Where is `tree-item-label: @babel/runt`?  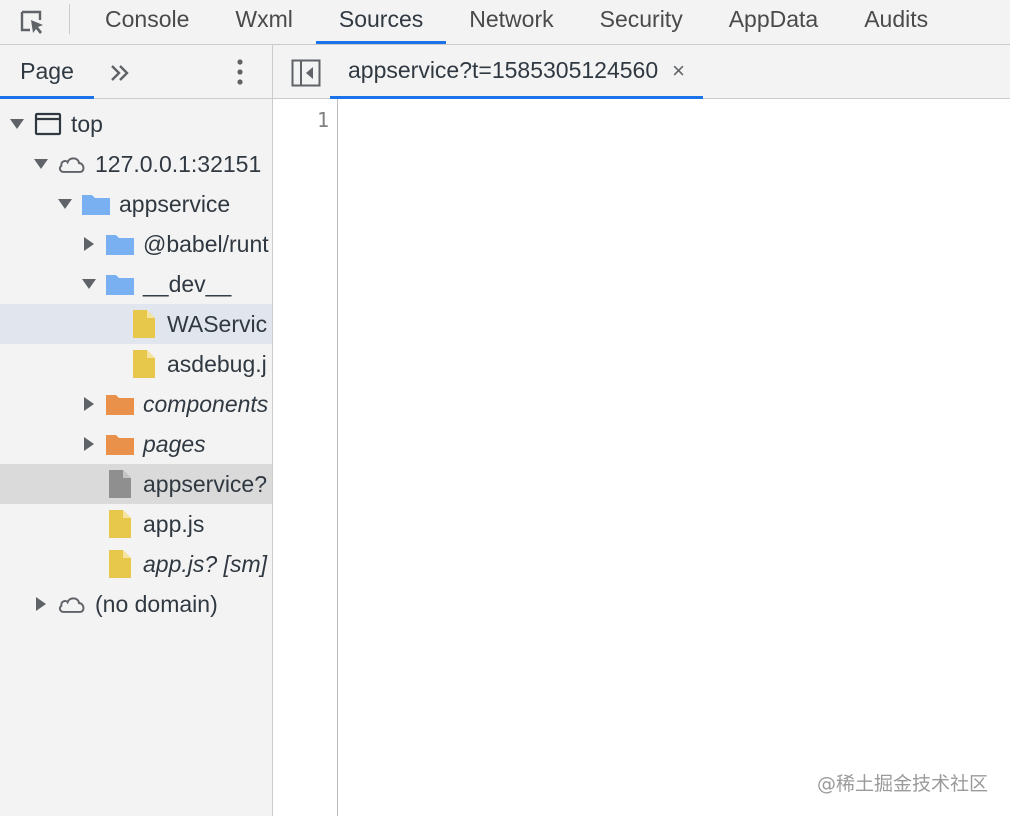
tree-item-label: @babel/runt is located at coordinates (206, 243).